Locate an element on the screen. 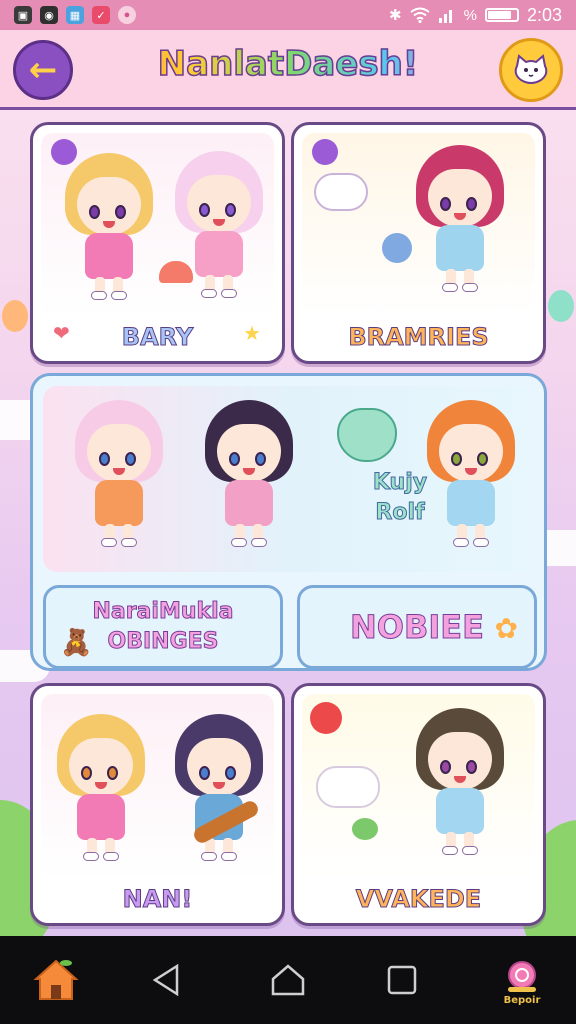 The width and height of the screenshot is (576, 1024). profile-button is located at coordinates (531, 70).